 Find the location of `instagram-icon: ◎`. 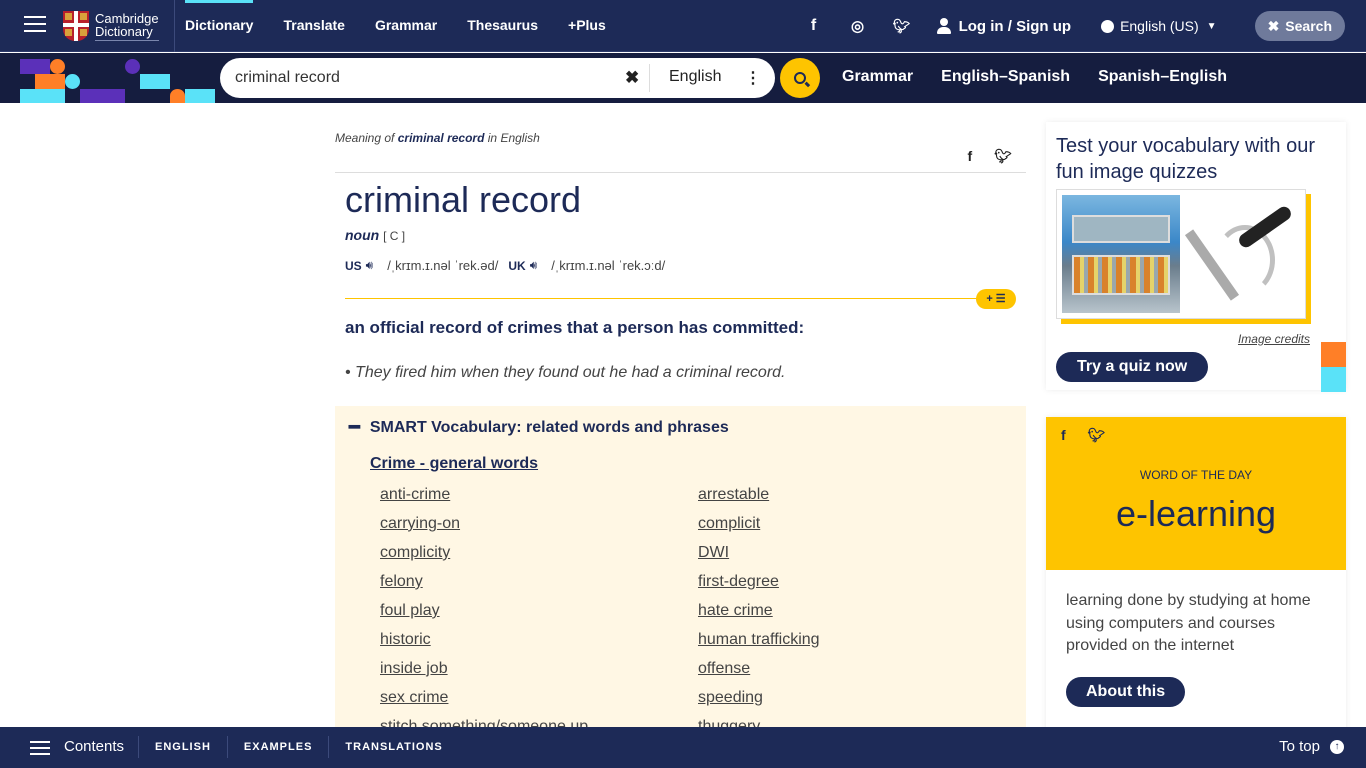

instagram-icon: ◎ is located at coordinates (858, 26).